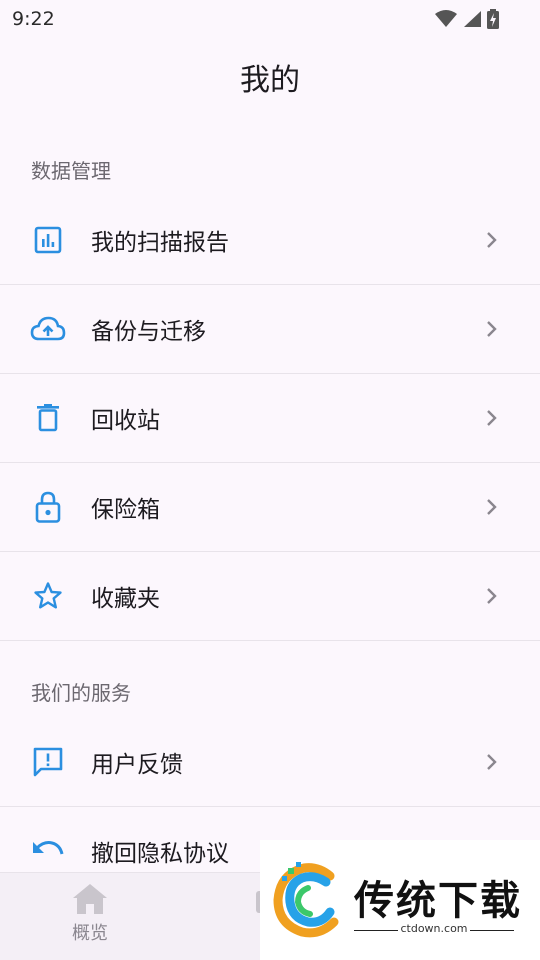 This screenshot has width=540, height=960. I want to click on menu-item-favorites: 收藏夹, so click(270, 596).